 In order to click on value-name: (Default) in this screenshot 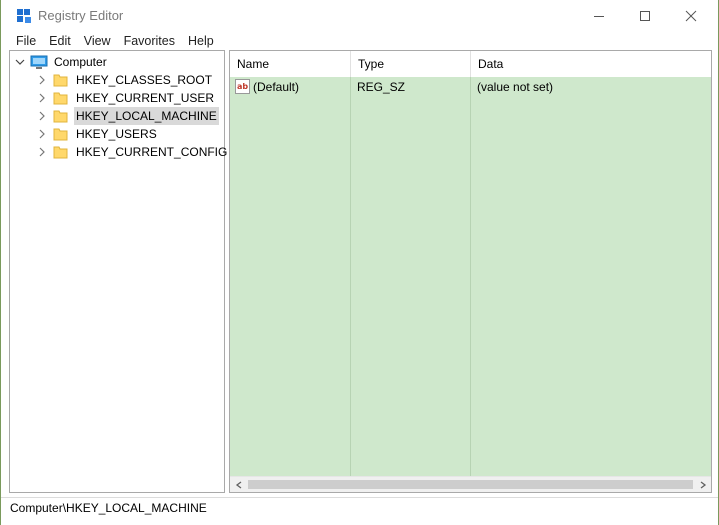, I will do `click(276, 87)`.